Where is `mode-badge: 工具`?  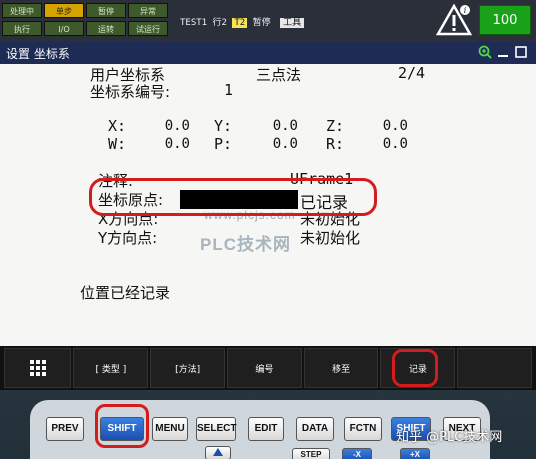 mode-badge: 工具 is located at coordinates (292, 23).